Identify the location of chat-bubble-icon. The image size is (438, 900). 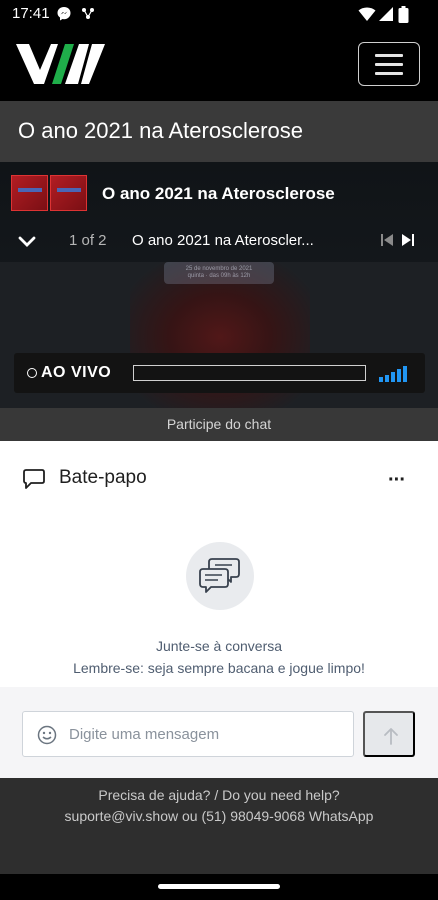
(34, 481).